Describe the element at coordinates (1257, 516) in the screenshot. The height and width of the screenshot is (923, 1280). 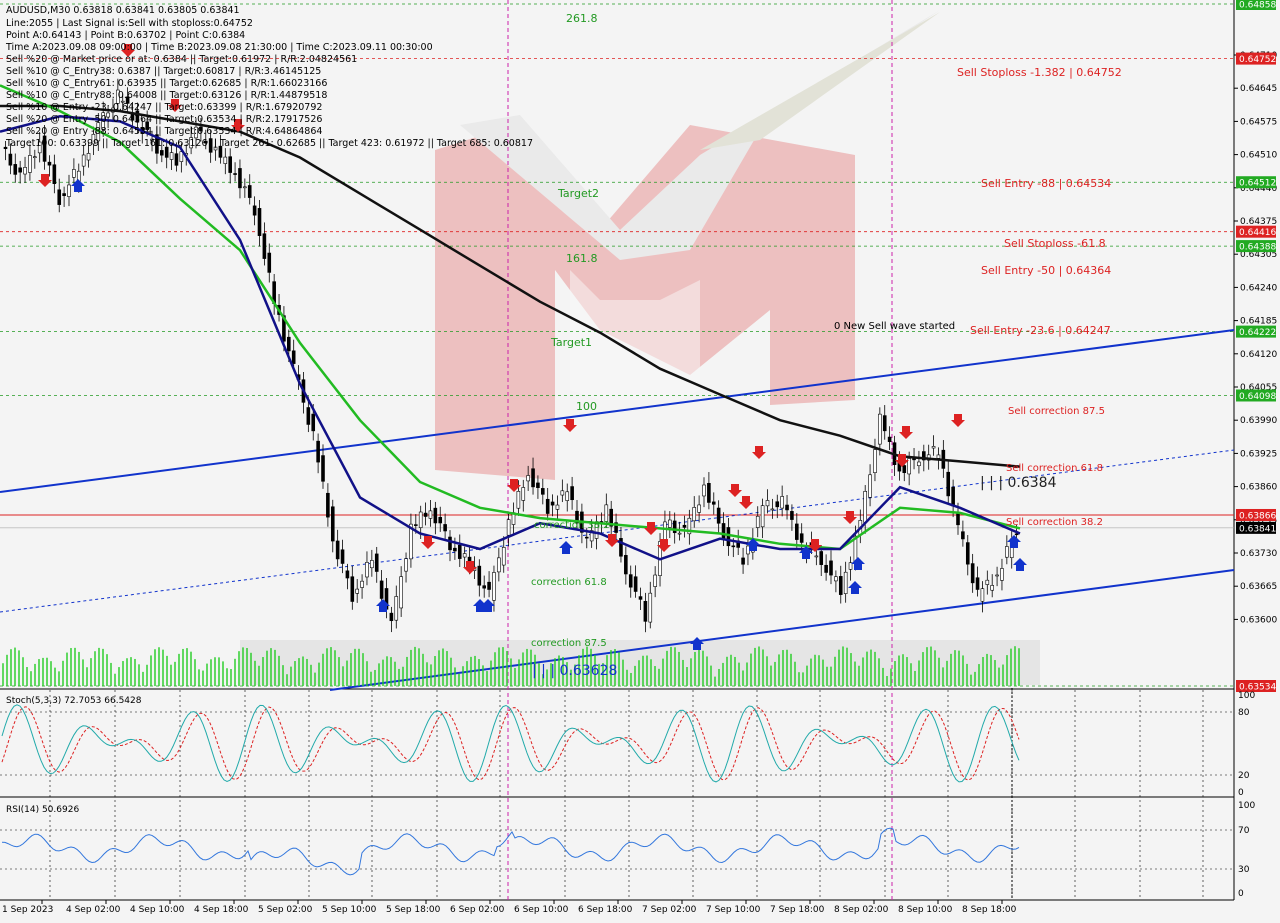
I see `price-tag-text: 0.63866` at that location.